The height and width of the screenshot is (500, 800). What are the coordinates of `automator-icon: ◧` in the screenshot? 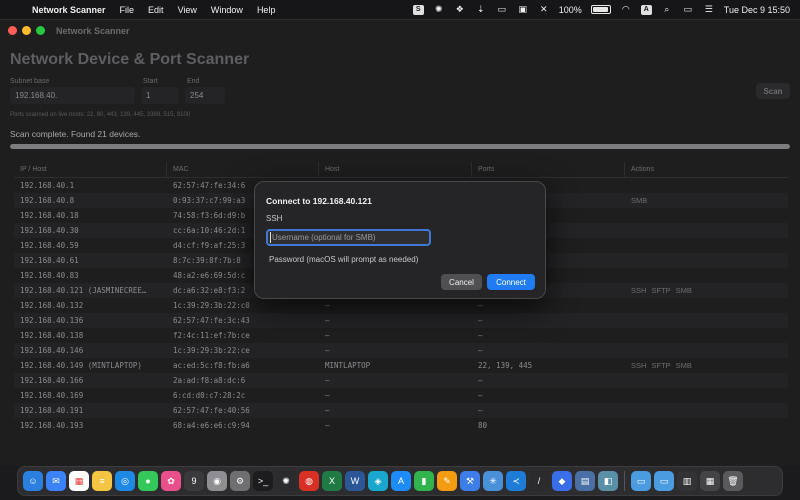 It's located at (608, 481).